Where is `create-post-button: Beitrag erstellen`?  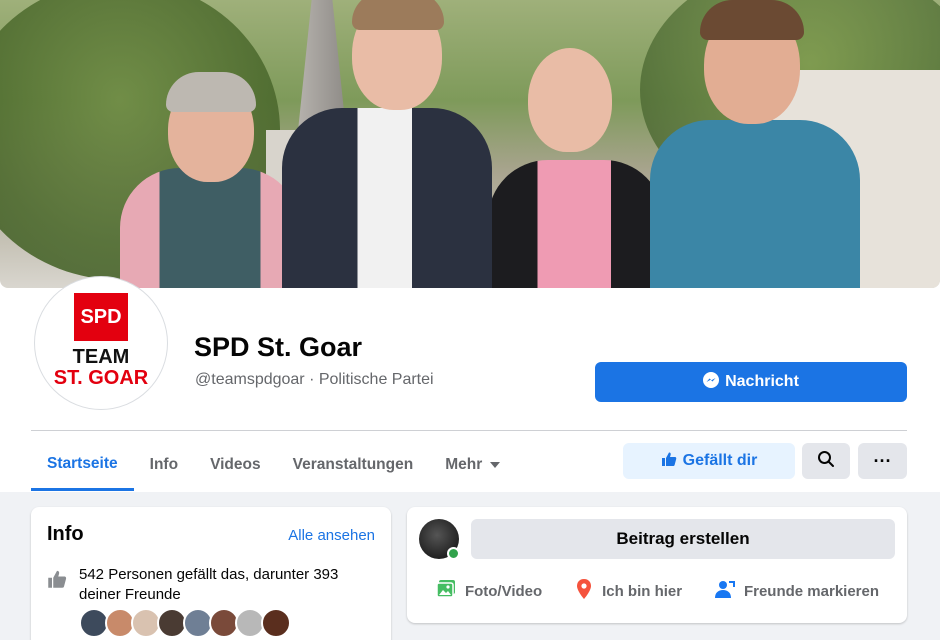
create-post-button: Beitrag erstellen is located at coordinates (683, 539).